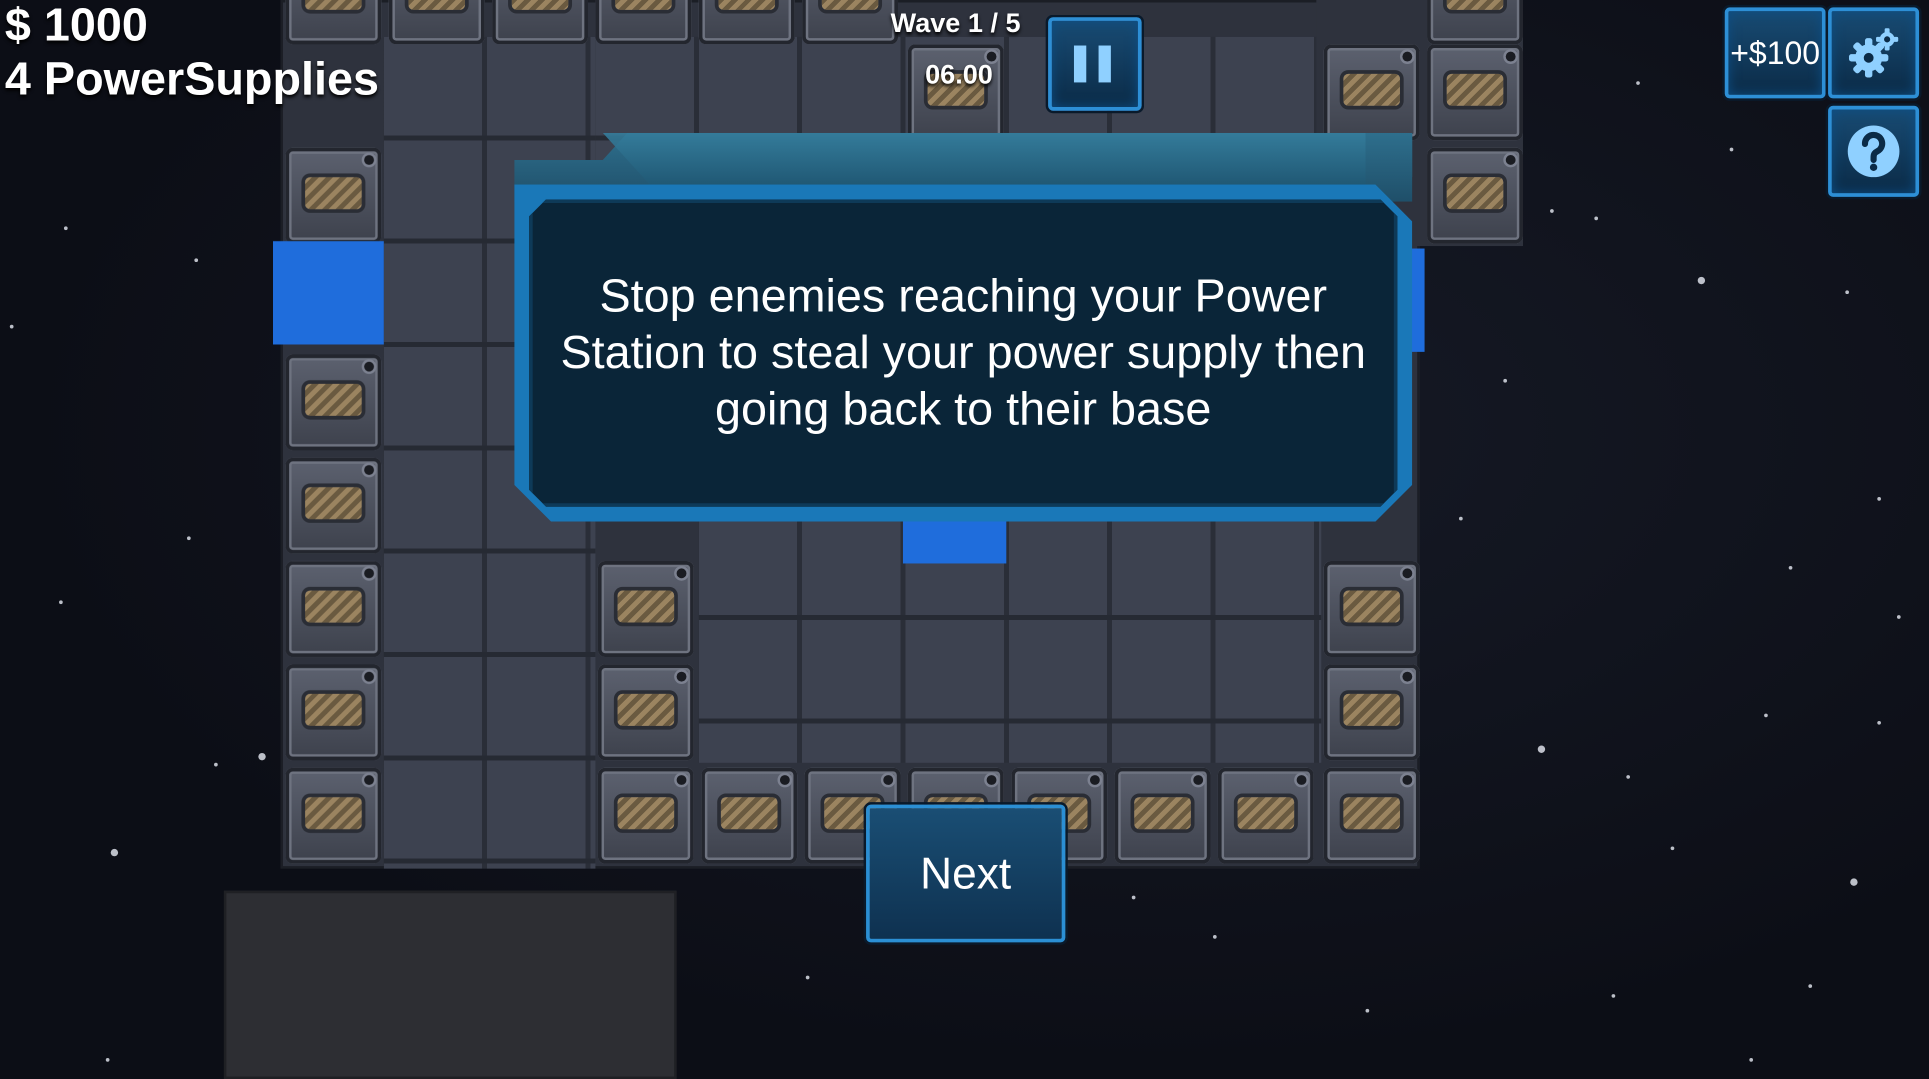  Describe the element at coordinates (1775, 53) in the screenshot. I see `add-money-button: +$100` at that location.